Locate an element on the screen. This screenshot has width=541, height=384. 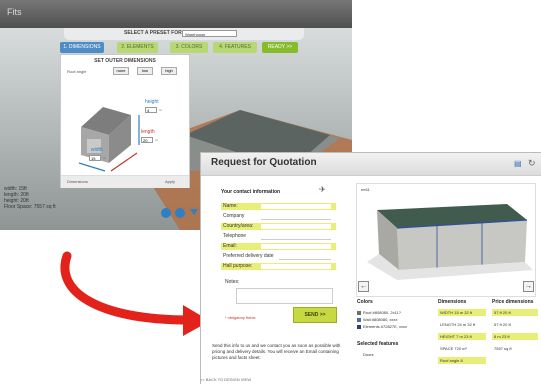
form-row-telephone: Telephone is located at coordinates (278, 236).